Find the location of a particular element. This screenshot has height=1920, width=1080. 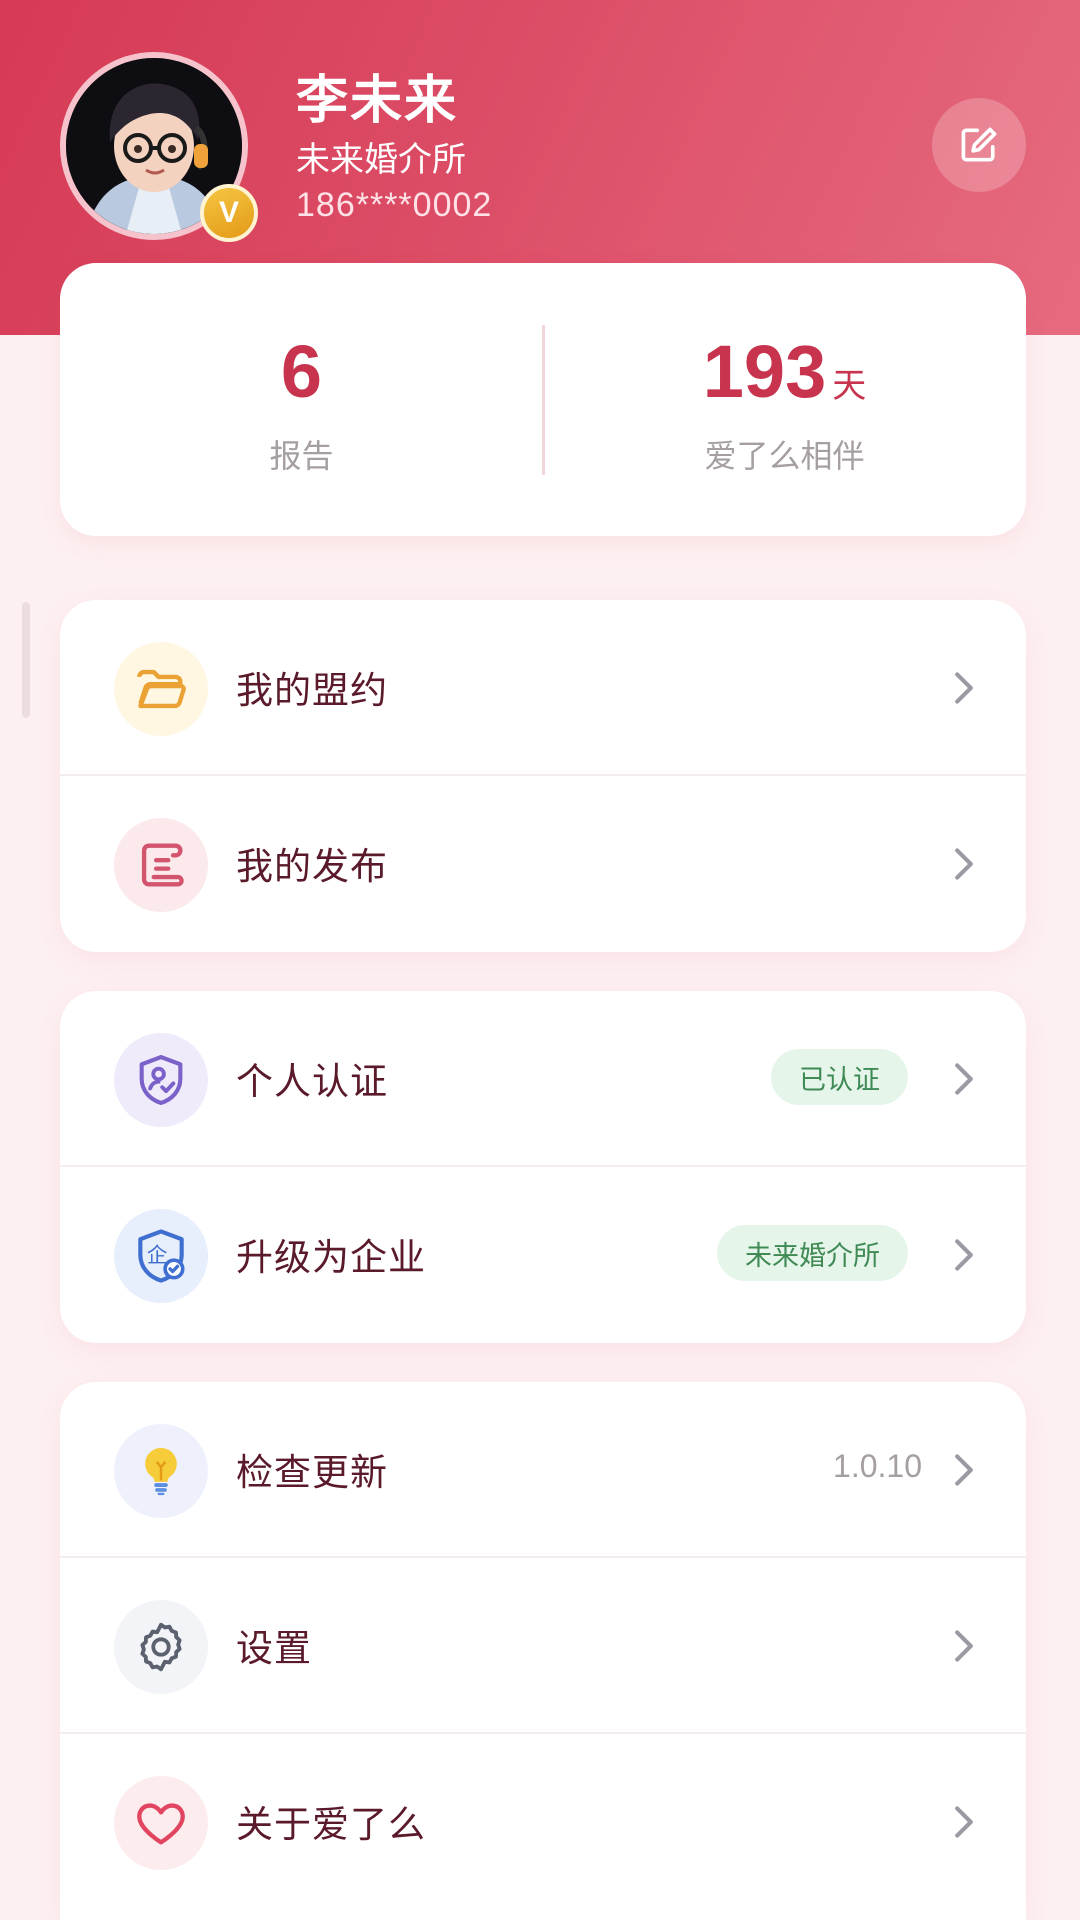

stat-reports: 6 报告 is located at coordinates (301, 399).